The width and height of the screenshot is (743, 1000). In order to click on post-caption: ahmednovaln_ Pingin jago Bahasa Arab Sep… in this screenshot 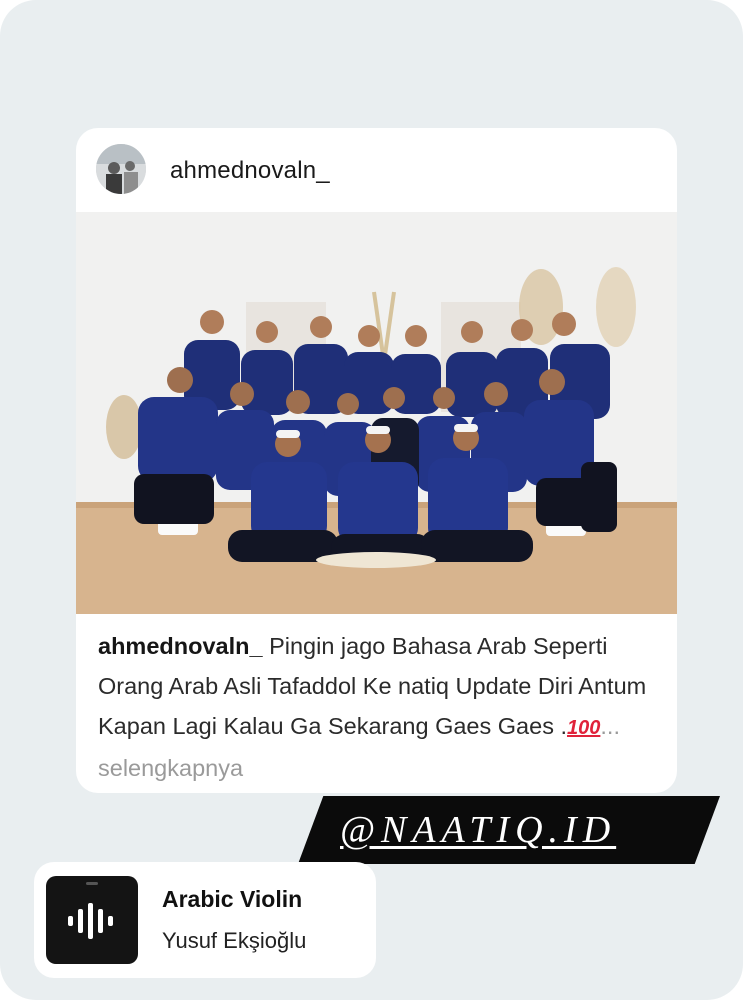, I will do `click(378, 707)`.